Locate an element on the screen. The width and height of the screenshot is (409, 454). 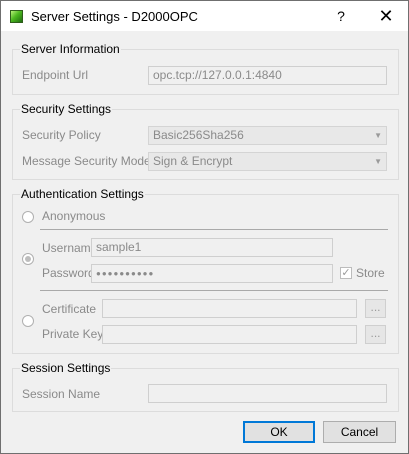
session-name-label: Session Name is located at coordinates (61, 394).